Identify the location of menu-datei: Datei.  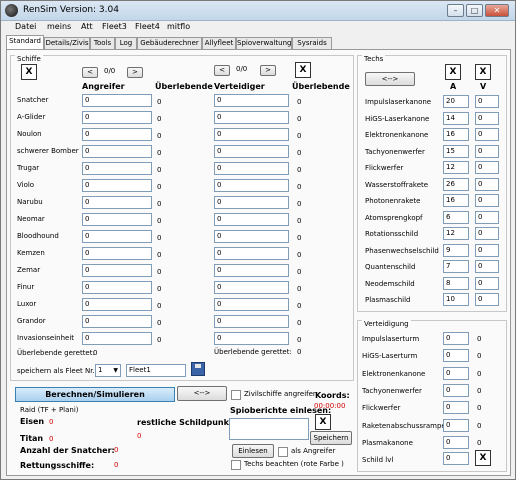
(25, 26).